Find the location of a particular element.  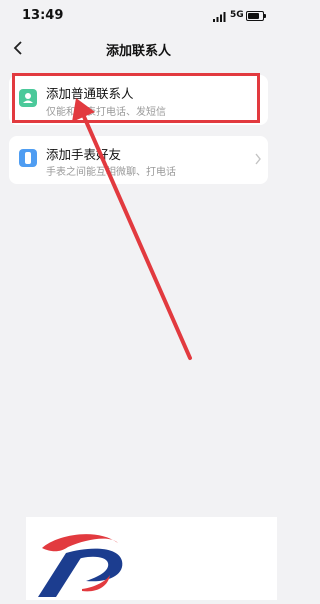

status-time: 13:49 is located at coordinates (43, 15).